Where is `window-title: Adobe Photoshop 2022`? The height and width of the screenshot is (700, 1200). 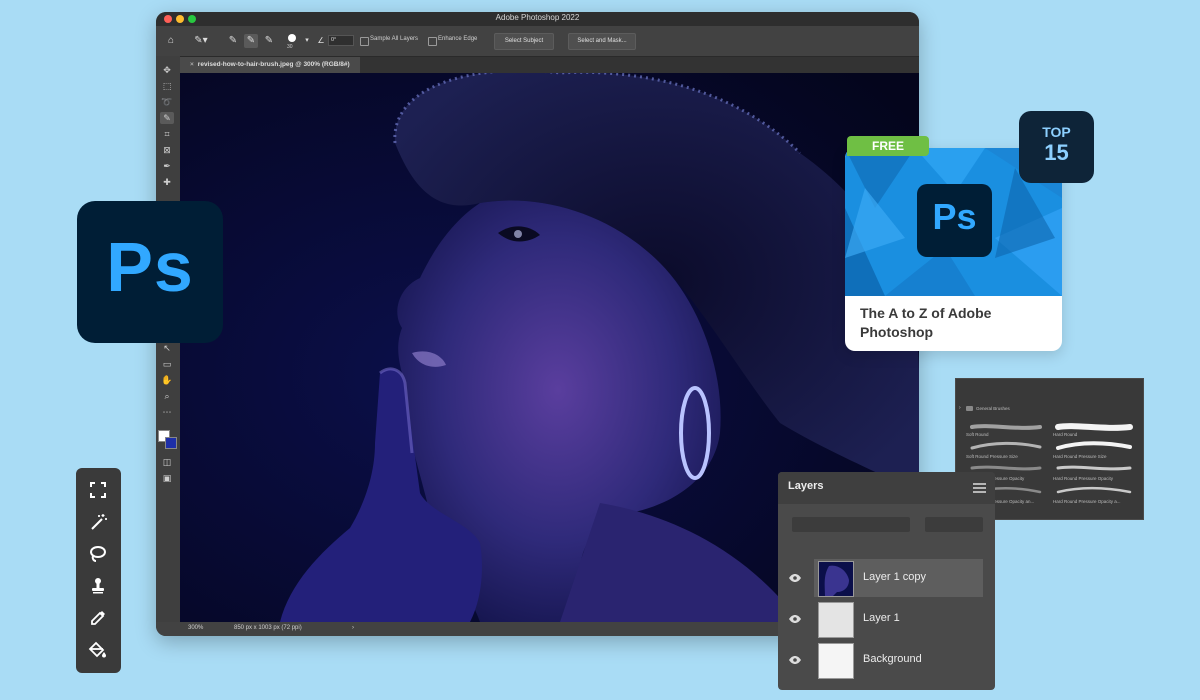 window-title: Adobe Photoshop 2022 is located at coordinates (537, 17).